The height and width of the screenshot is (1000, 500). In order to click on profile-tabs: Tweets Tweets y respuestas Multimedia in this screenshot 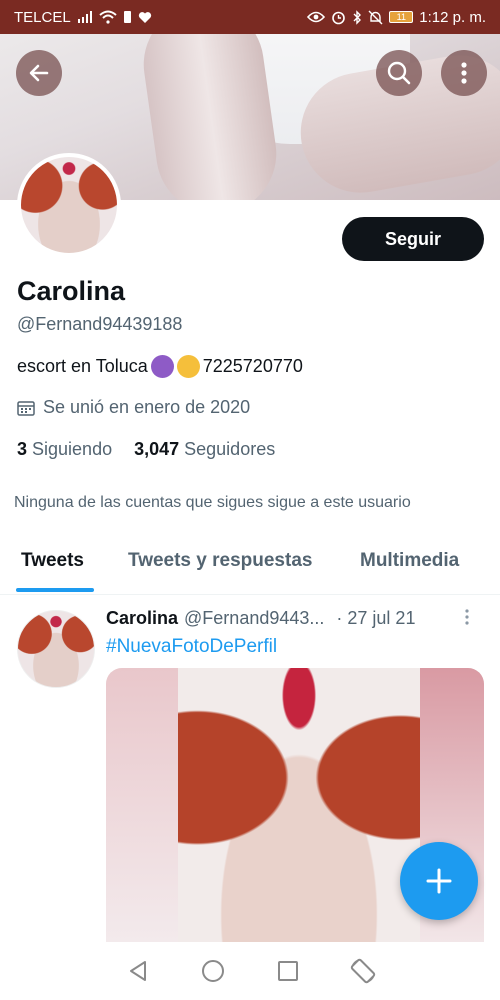, I will do `click(250, 566)`.